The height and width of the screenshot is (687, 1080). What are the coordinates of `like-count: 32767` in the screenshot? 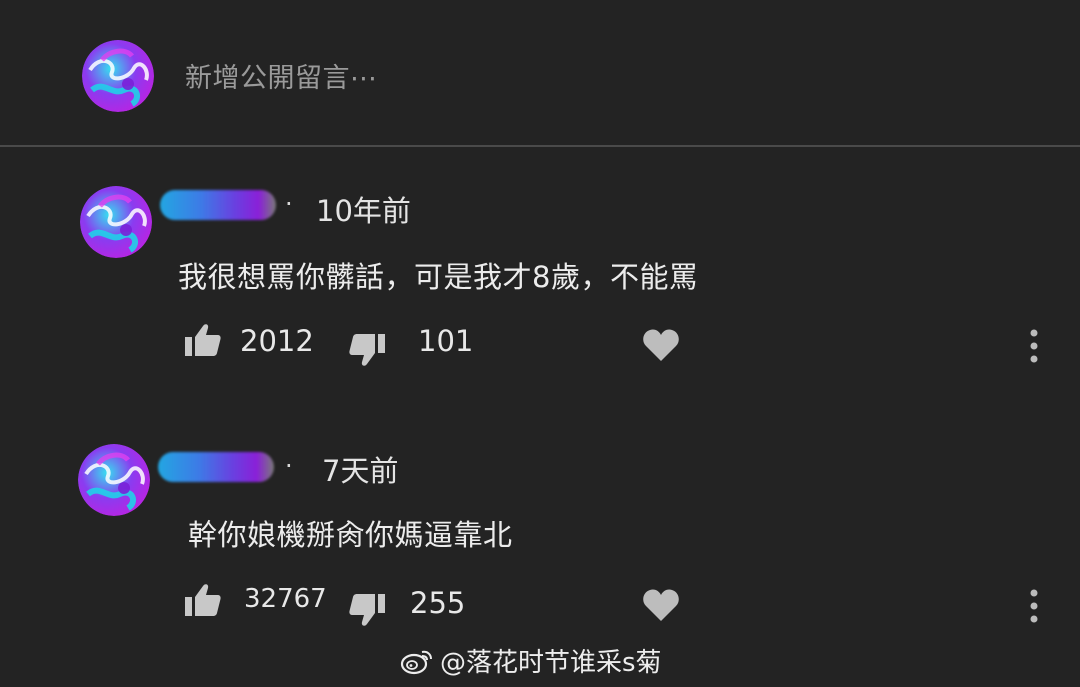 It's located at (285, 599).